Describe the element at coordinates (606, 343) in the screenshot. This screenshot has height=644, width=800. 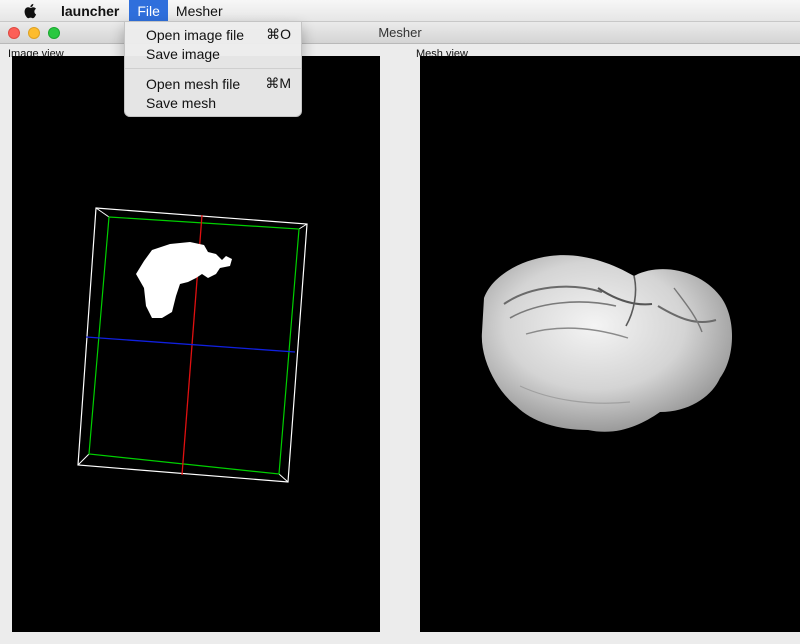
I see `3d-mesh-model` at that location.